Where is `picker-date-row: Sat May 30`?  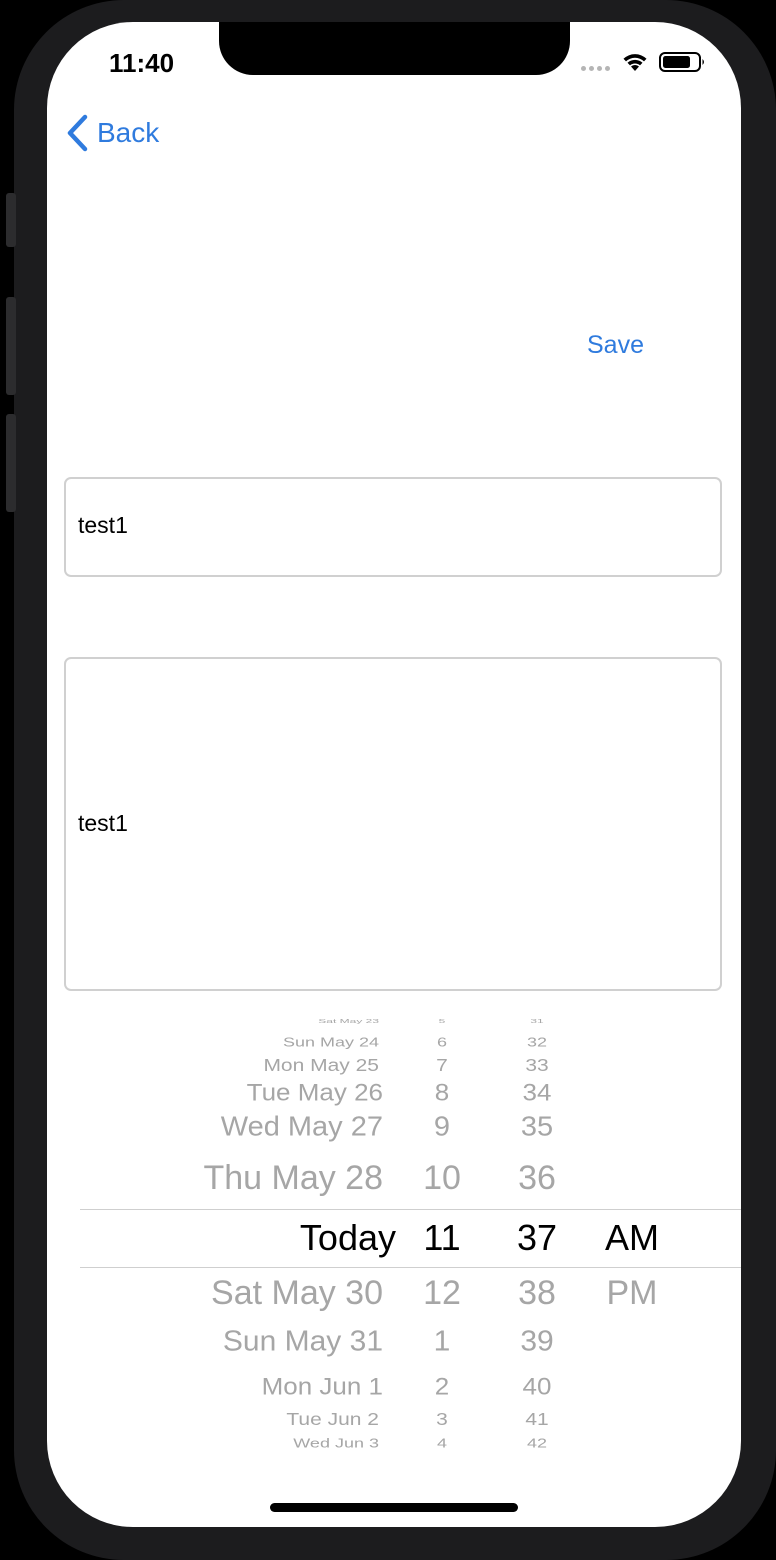 picker-date-row: Sat May 30 is located at coordinates (297, 1293).